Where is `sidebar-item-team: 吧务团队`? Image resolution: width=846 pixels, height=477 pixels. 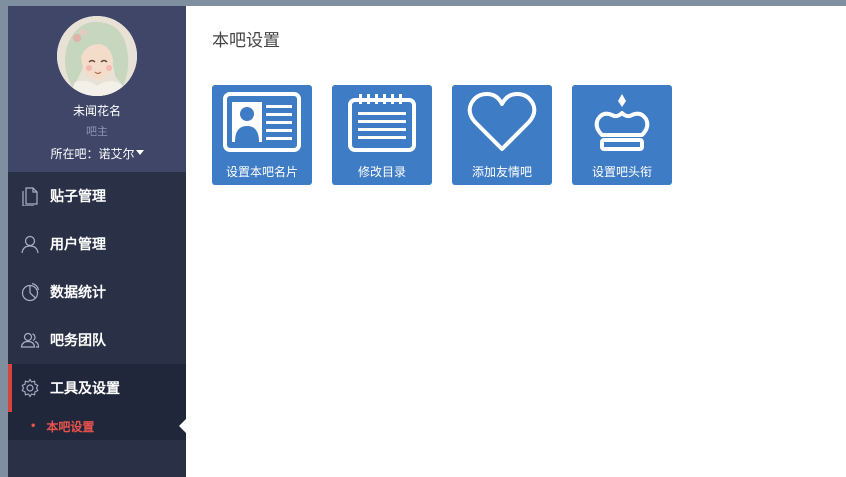 sidebar-item-team: 吧务团队 is located at coordinates (97, 340).